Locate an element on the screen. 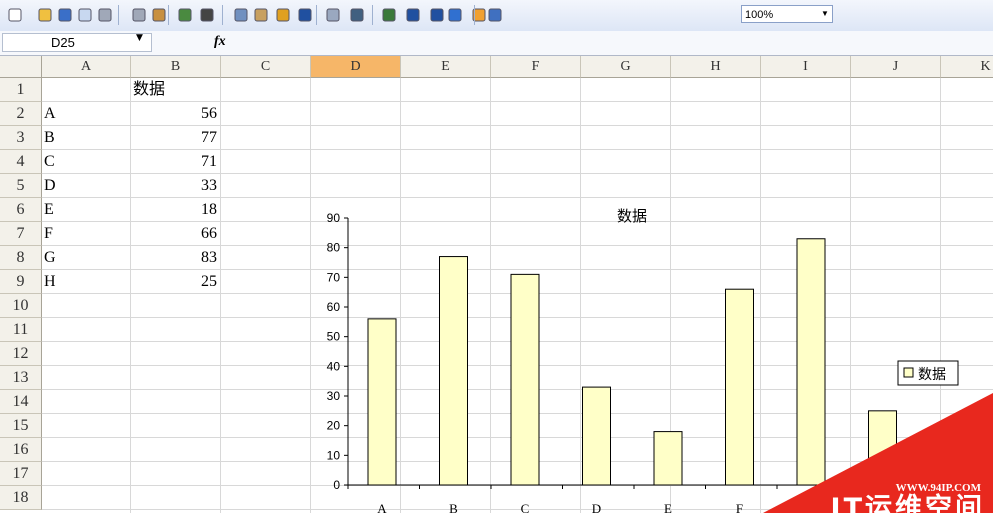 This screenshot has height=513, width=993. column-header-a: A is located at coordinates (86, 67).